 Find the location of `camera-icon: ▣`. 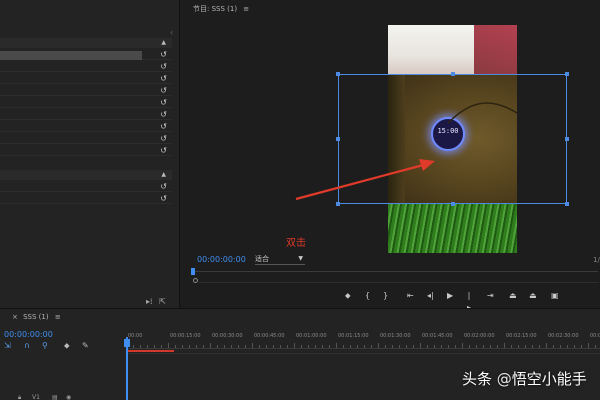

camera-icon: ▣ is located at coordinates (555, 296).